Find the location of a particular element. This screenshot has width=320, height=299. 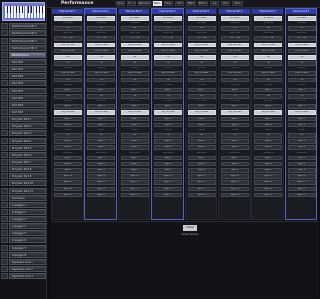

param-field: Byte 10 is located at coordinates (101, 176).